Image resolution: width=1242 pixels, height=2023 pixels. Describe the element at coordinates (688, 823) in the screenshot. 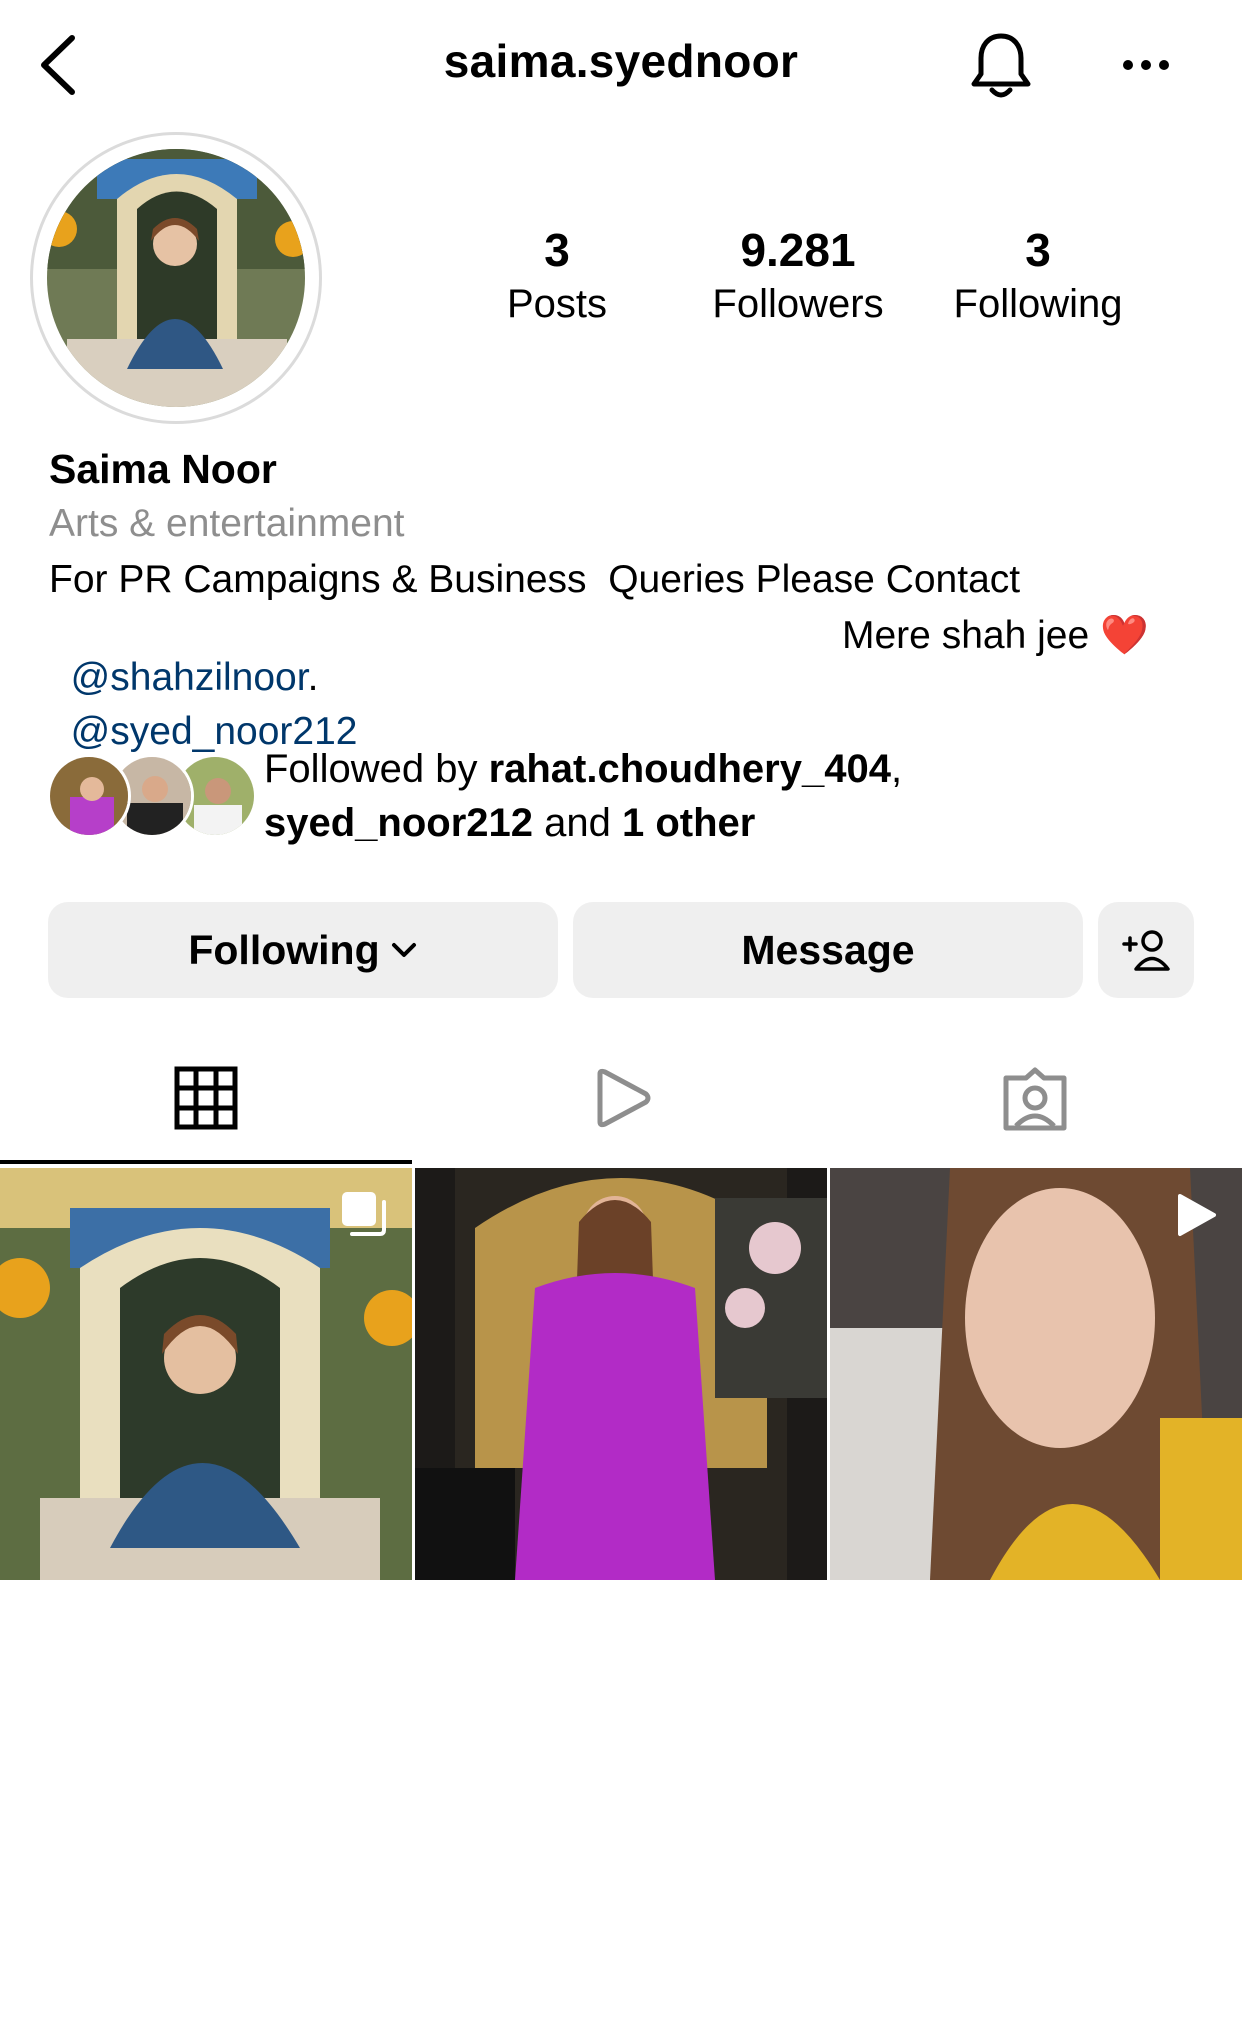

I see `followed-by-others: 1 other` at that location.